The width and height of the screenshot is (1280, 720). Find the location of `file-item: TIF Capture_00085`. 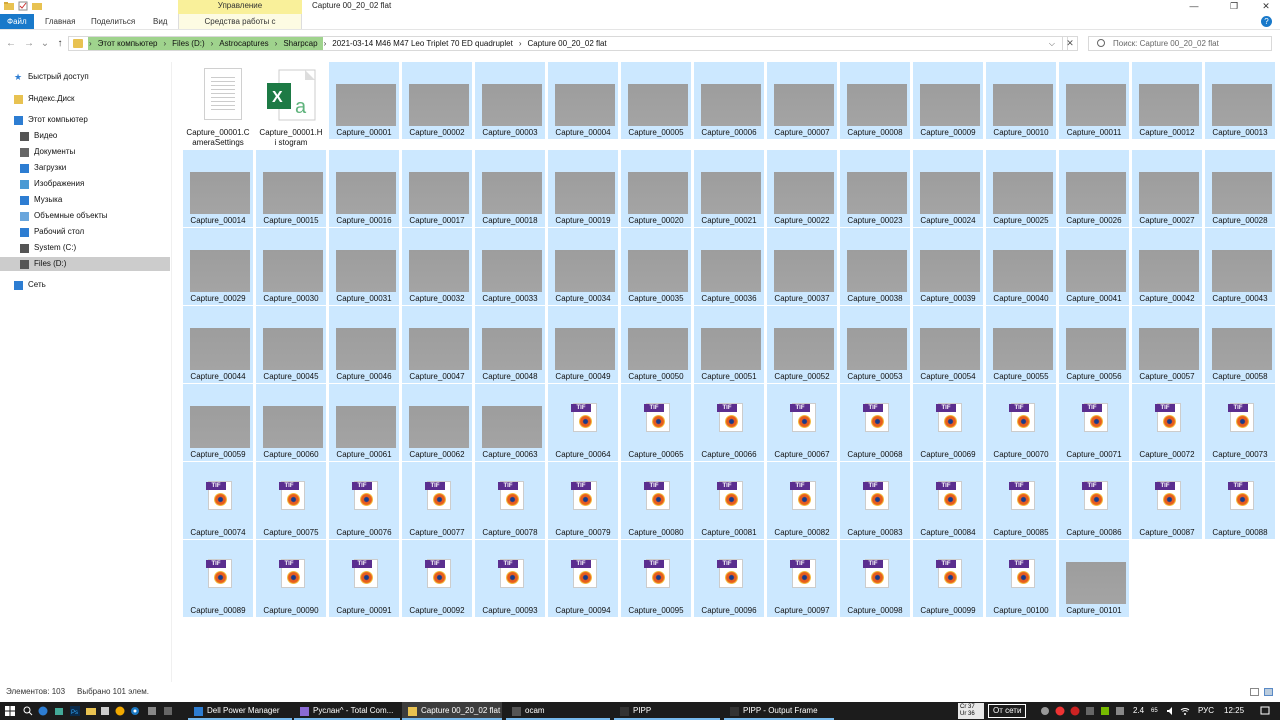

file-item: TIF Capture_00085 is located at coordinates (1021, 500).